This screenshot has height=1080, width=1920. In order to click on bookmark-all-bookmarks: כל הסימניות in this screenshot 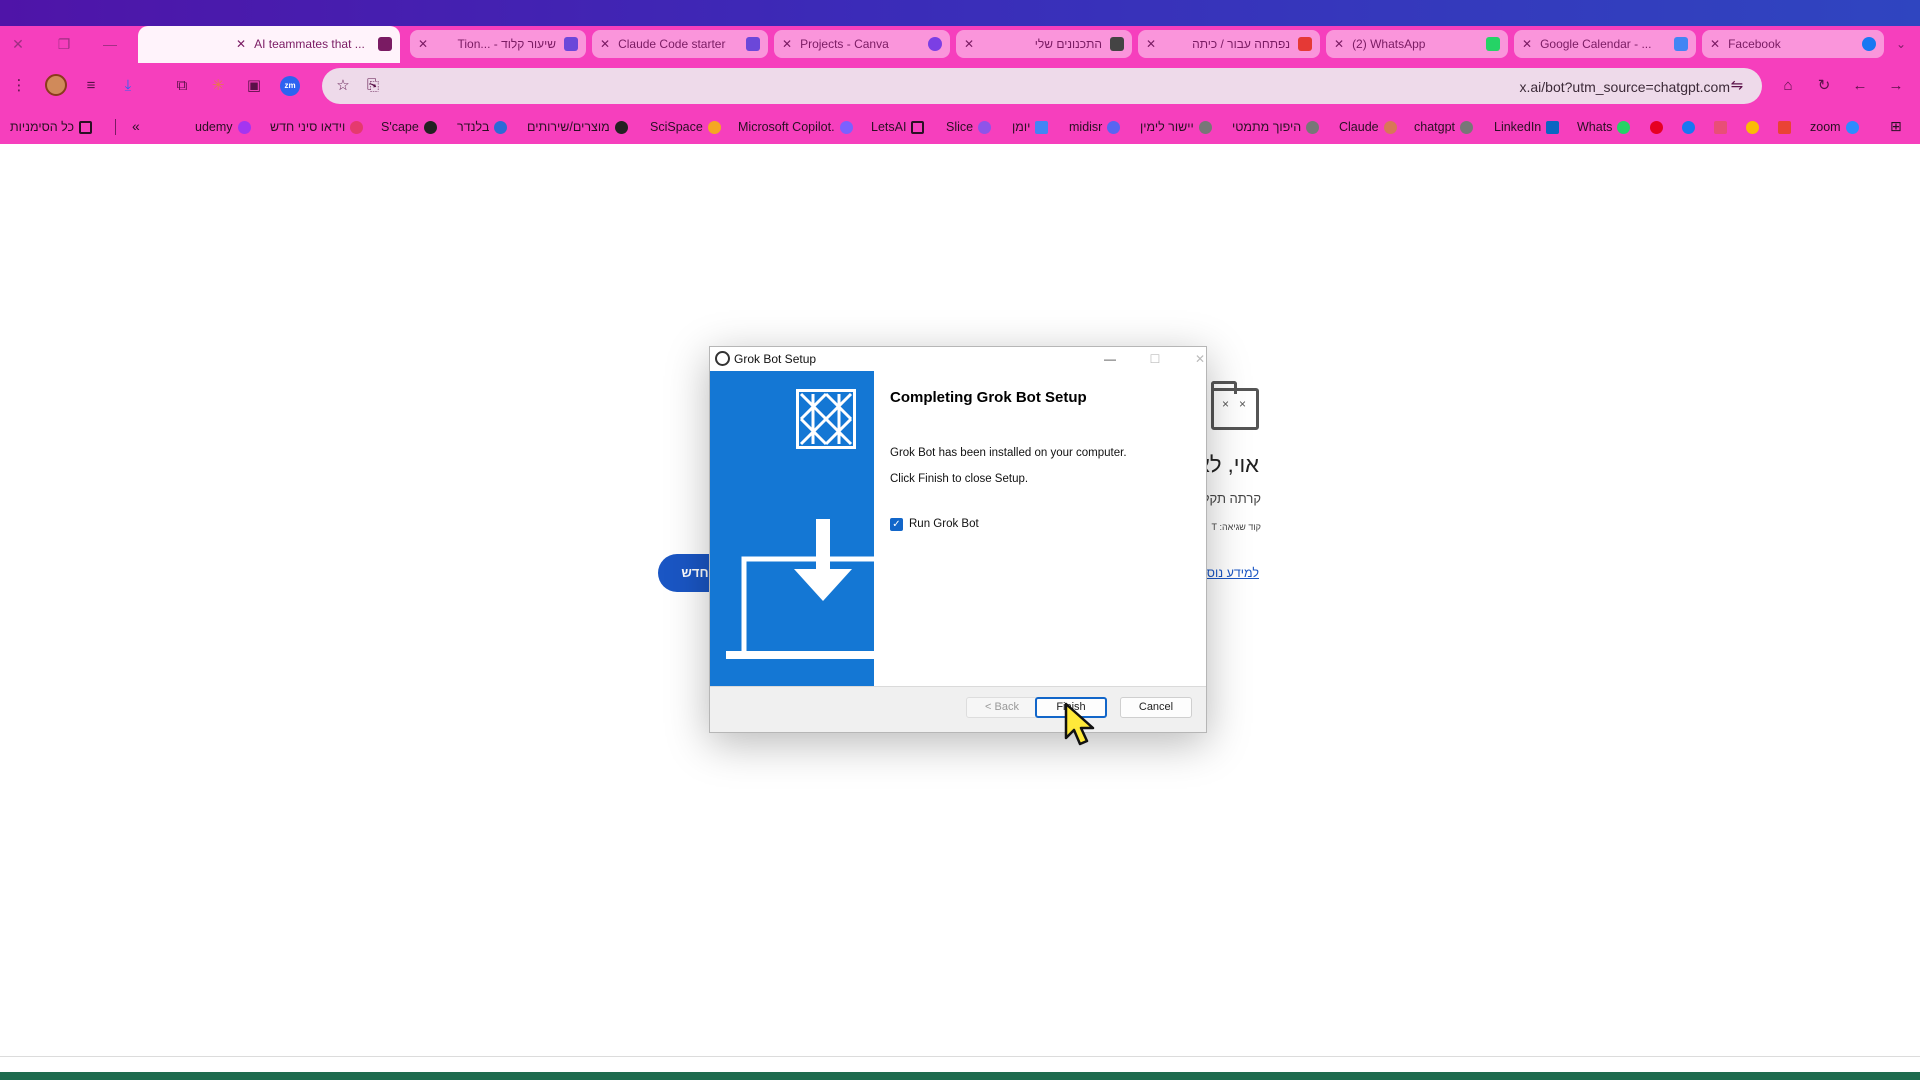, I will do `click(51, 127)`.